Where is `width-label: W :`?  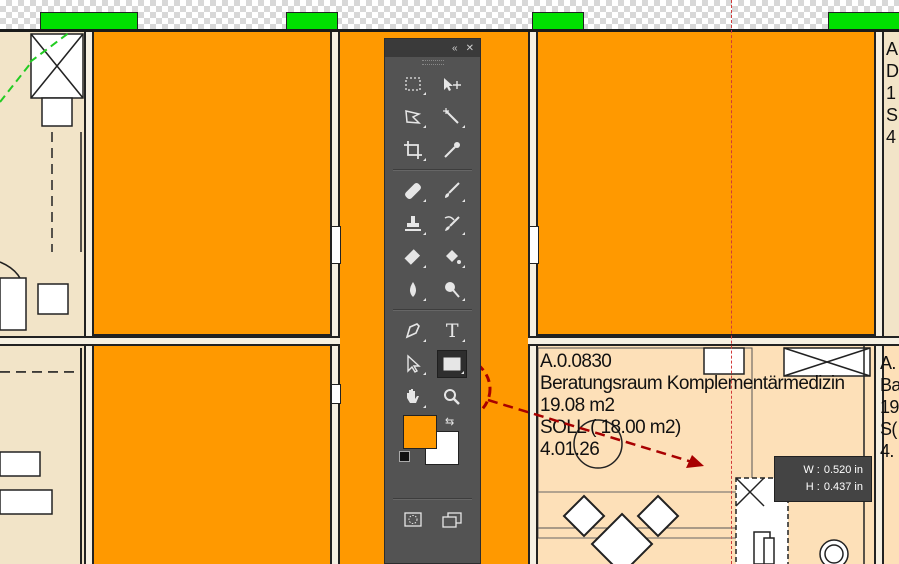 width-label: W : is located at coordinates (811, 470).